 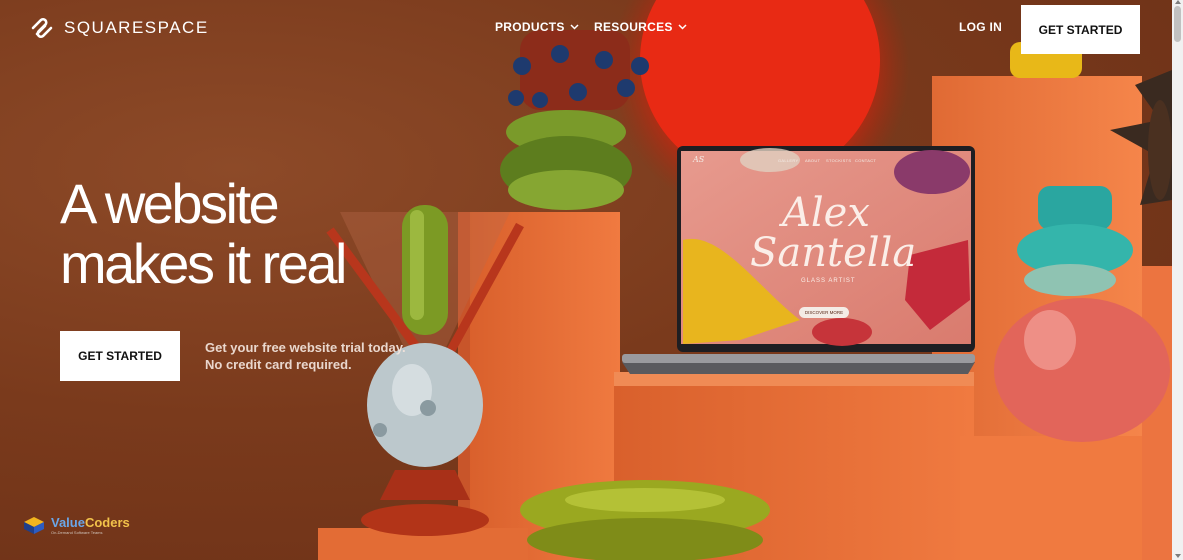 What do you see at coordinates (34, 525) in the screenshot?
I see `valuecoders-logo-icon` at bounding box center [34, 525].